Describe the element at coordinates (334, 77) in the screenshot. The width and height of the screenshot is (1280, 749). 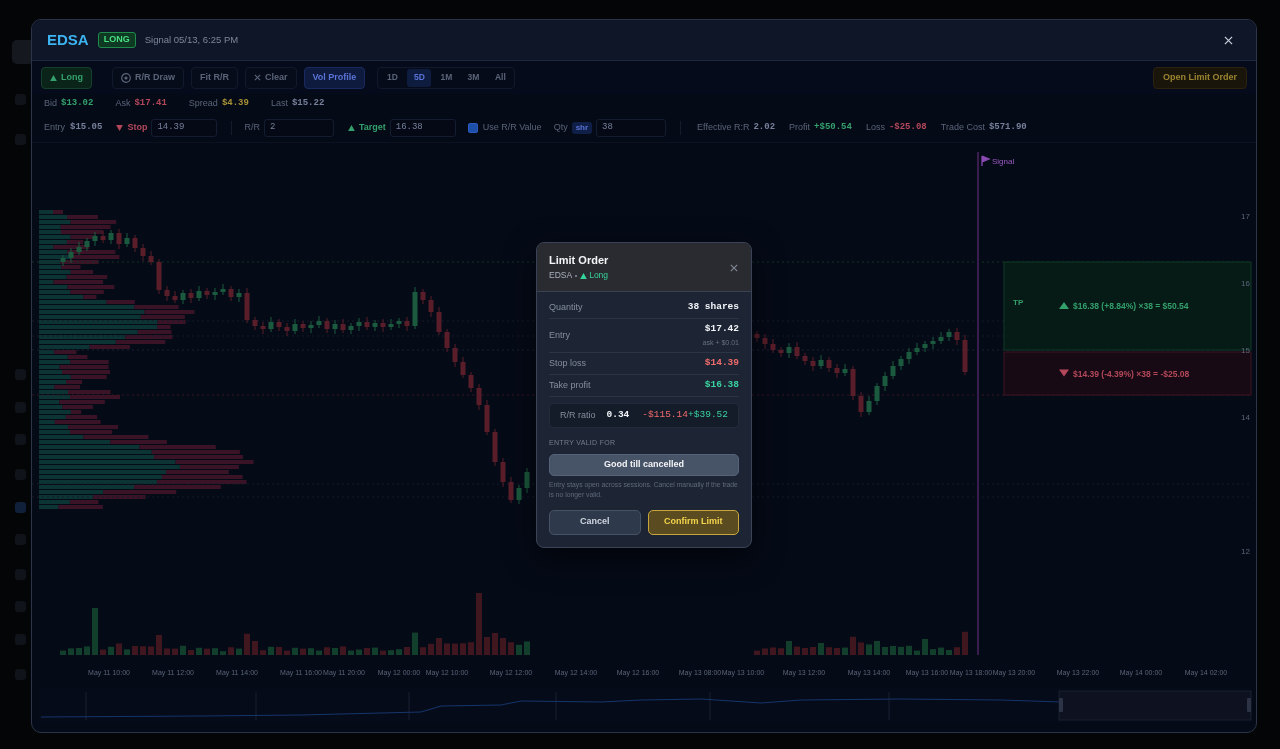
I see `toolbar-button: Vol Profile` at that location.